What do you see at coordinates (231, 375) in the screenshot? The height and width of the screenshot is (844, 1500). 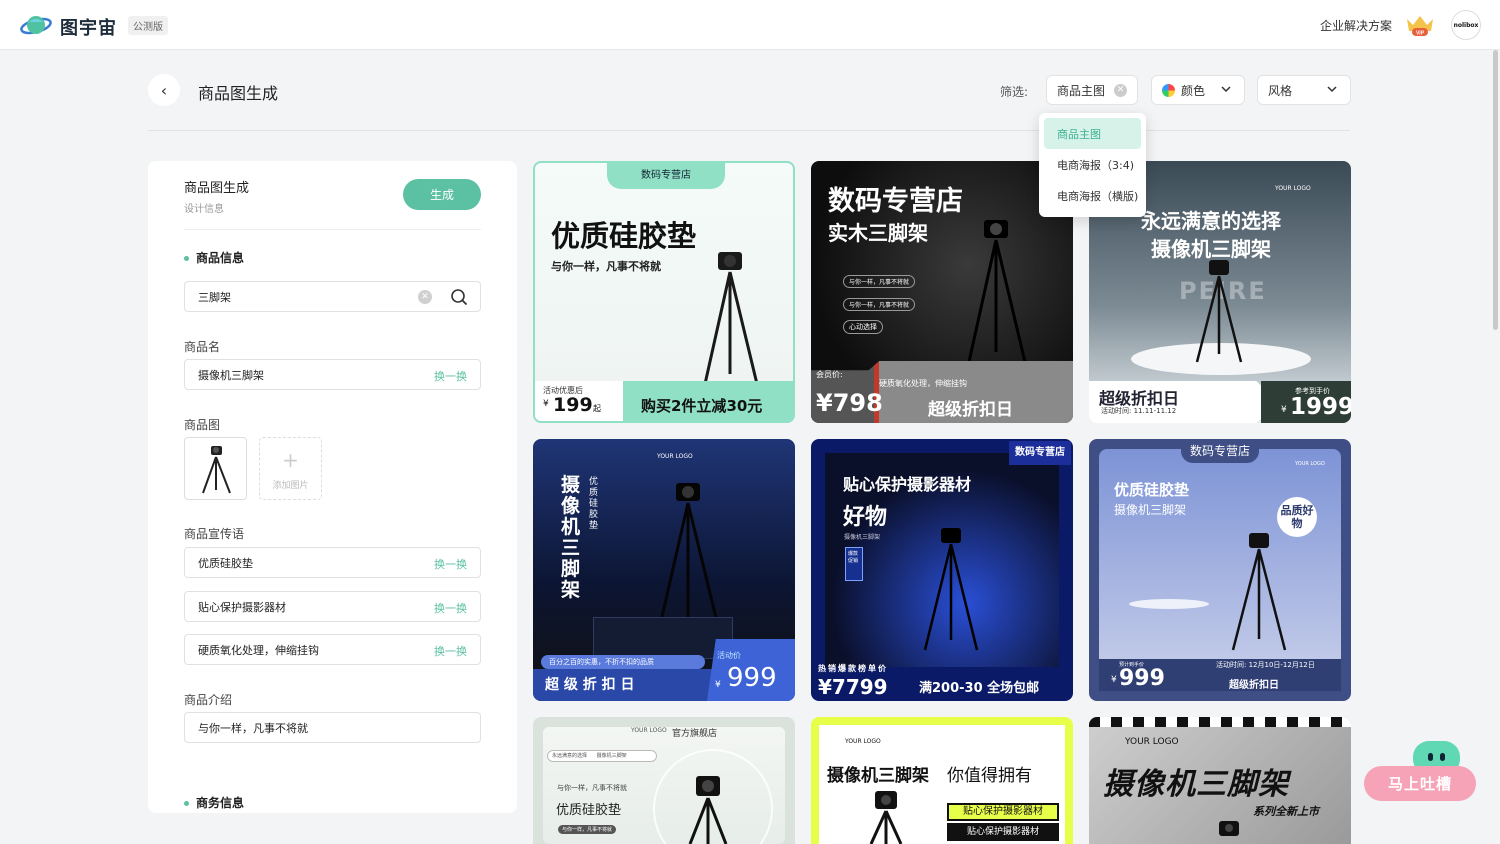 I see `product-name-value: 摄像机三脚架` at bounding box center [231, 375].